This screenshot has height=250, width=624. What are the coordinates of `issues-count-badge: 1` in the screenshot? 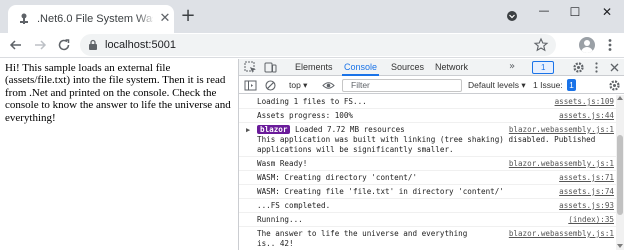 It's located at (571, 85).